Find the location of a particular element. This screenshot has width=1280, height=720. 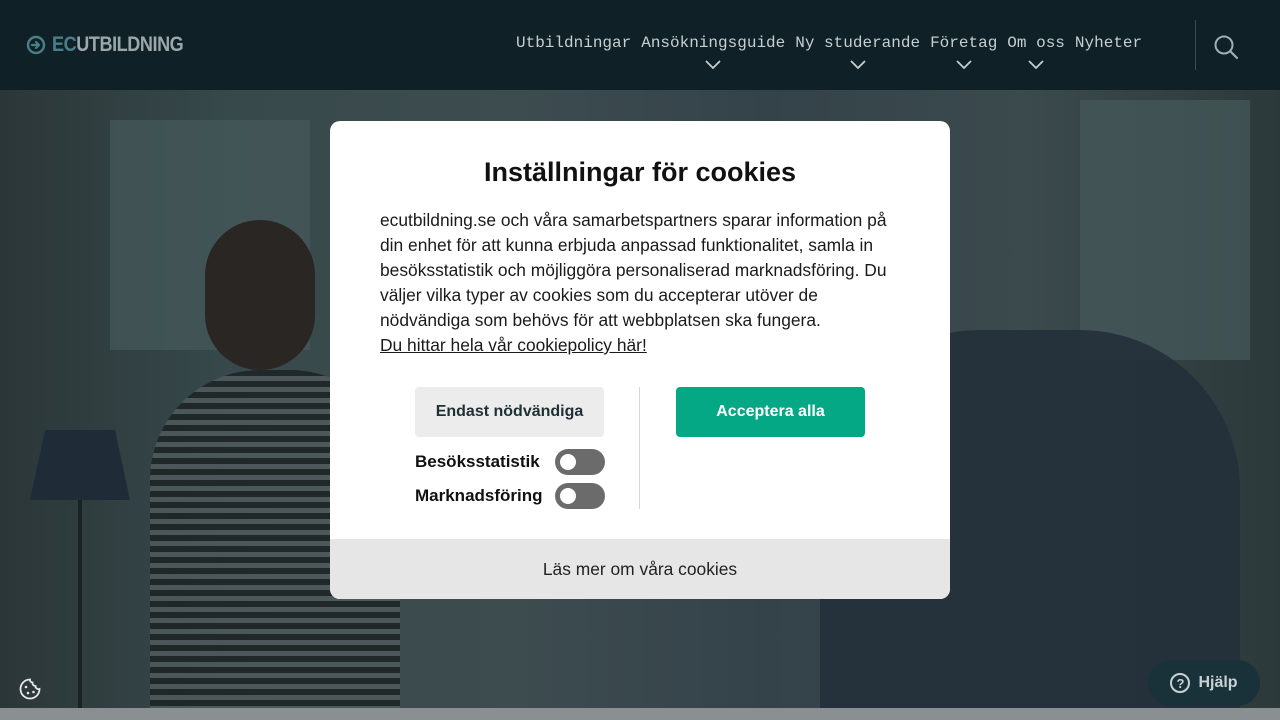

nav-item-nyheter: Nyheter is located at coordinates (1108, 44).